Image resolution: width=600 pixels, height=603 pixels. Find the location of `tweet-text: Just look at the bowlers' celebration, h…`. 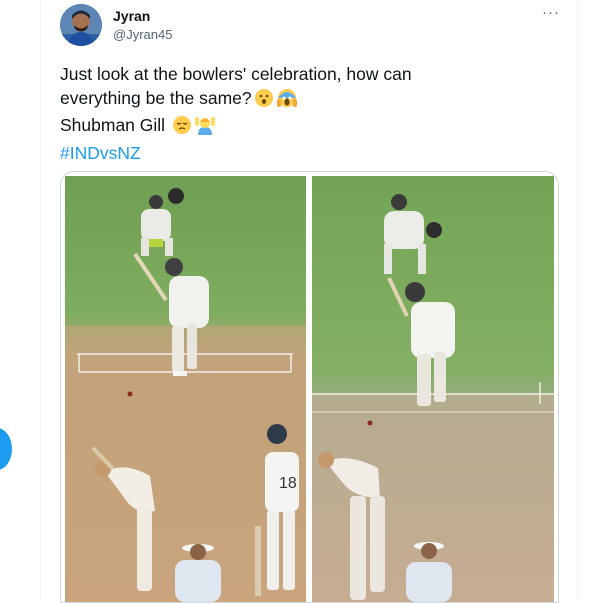

tweet-text: Just look at the bowlers' celebration, h… is located at coordinates (310, 114).